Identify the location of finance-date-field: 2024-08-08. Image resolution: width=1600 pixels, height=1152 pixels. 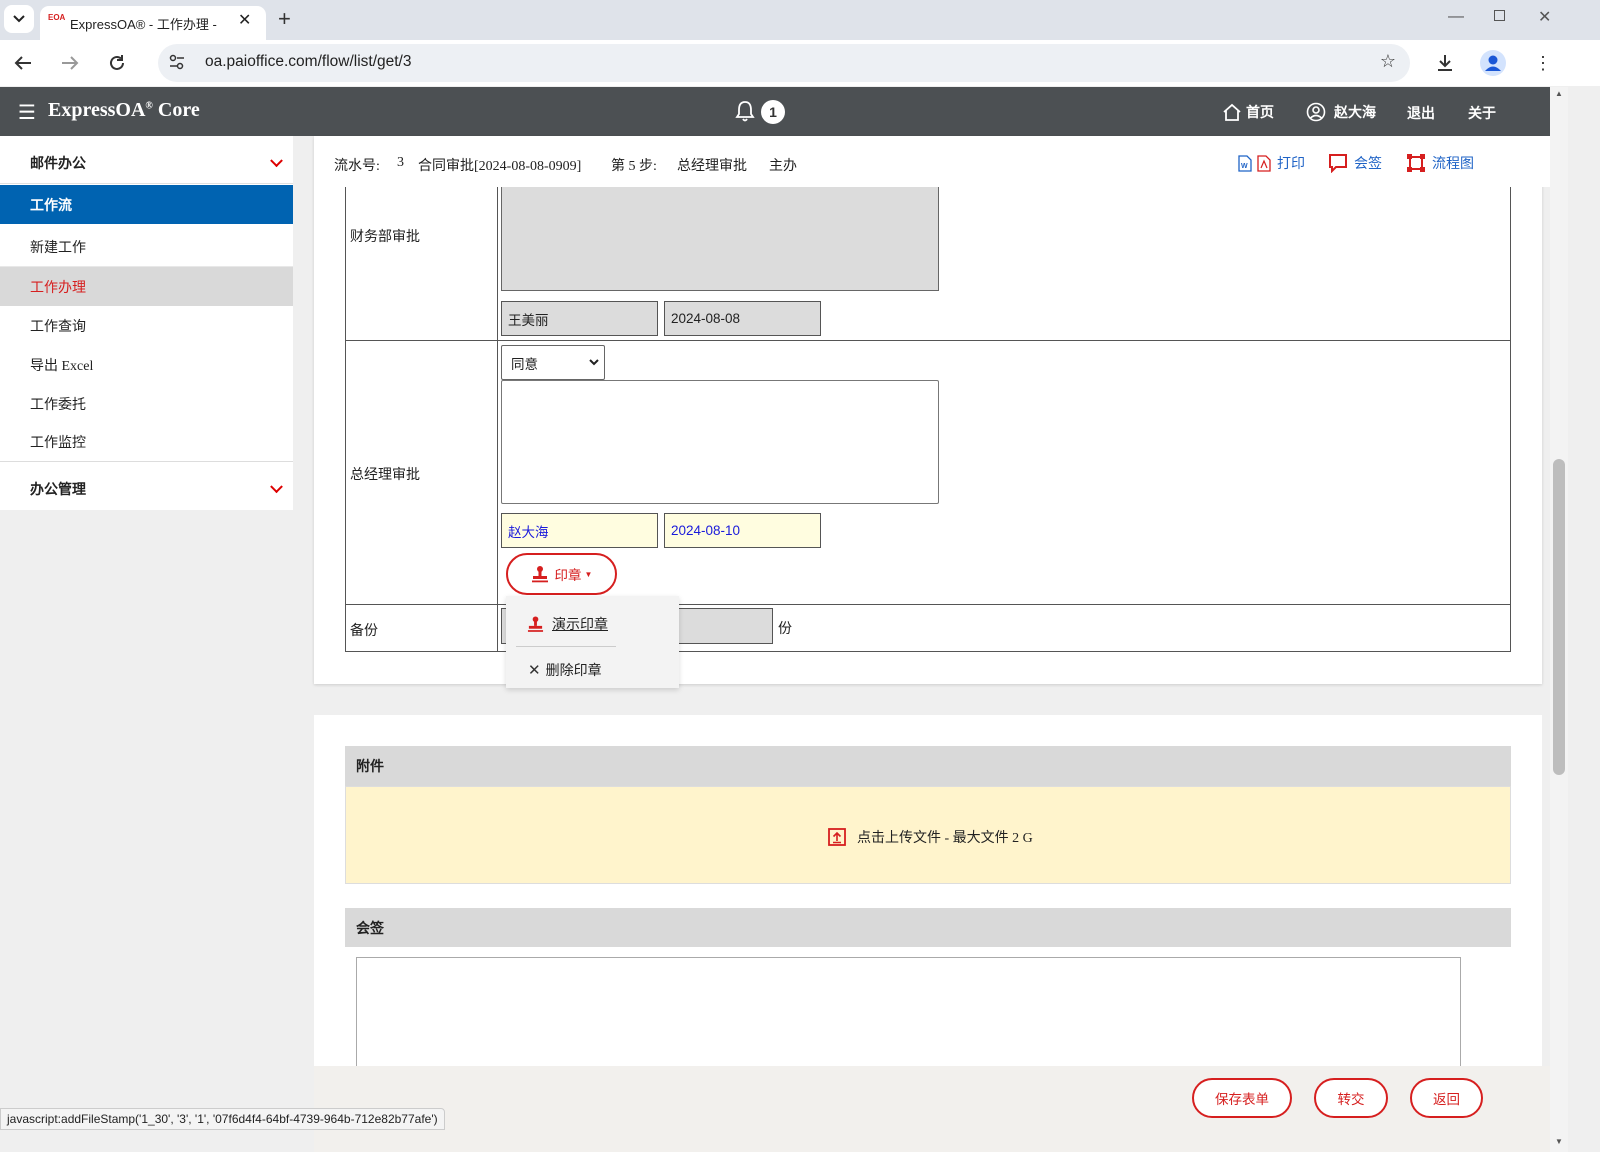
(742, 318).